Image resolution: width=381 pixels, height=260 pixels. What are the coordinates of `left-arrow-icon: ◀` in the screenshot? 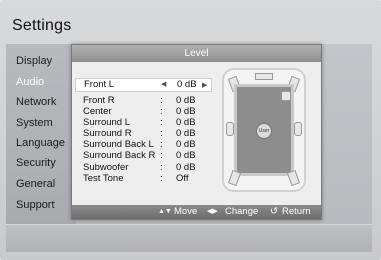 It's located at (163, 85).